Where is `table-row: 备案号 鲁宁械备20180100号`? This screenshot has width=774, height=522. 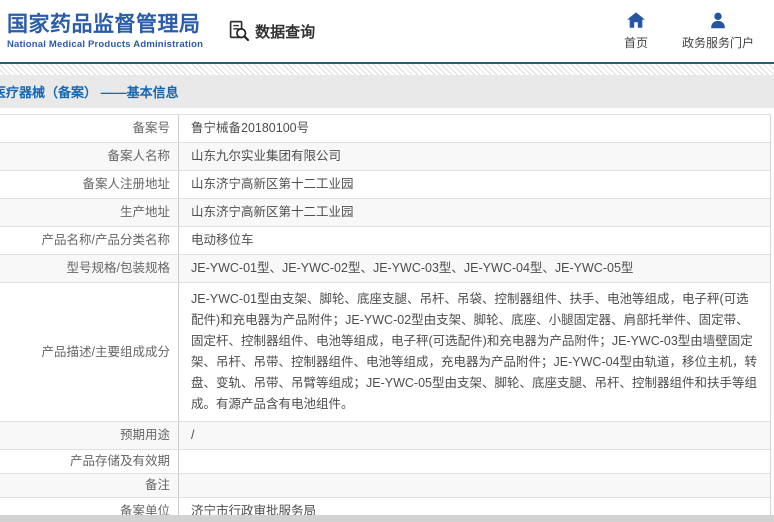
table-row: 备案号 鲁宁械备20180100号 is located at coordinates (385, 129).